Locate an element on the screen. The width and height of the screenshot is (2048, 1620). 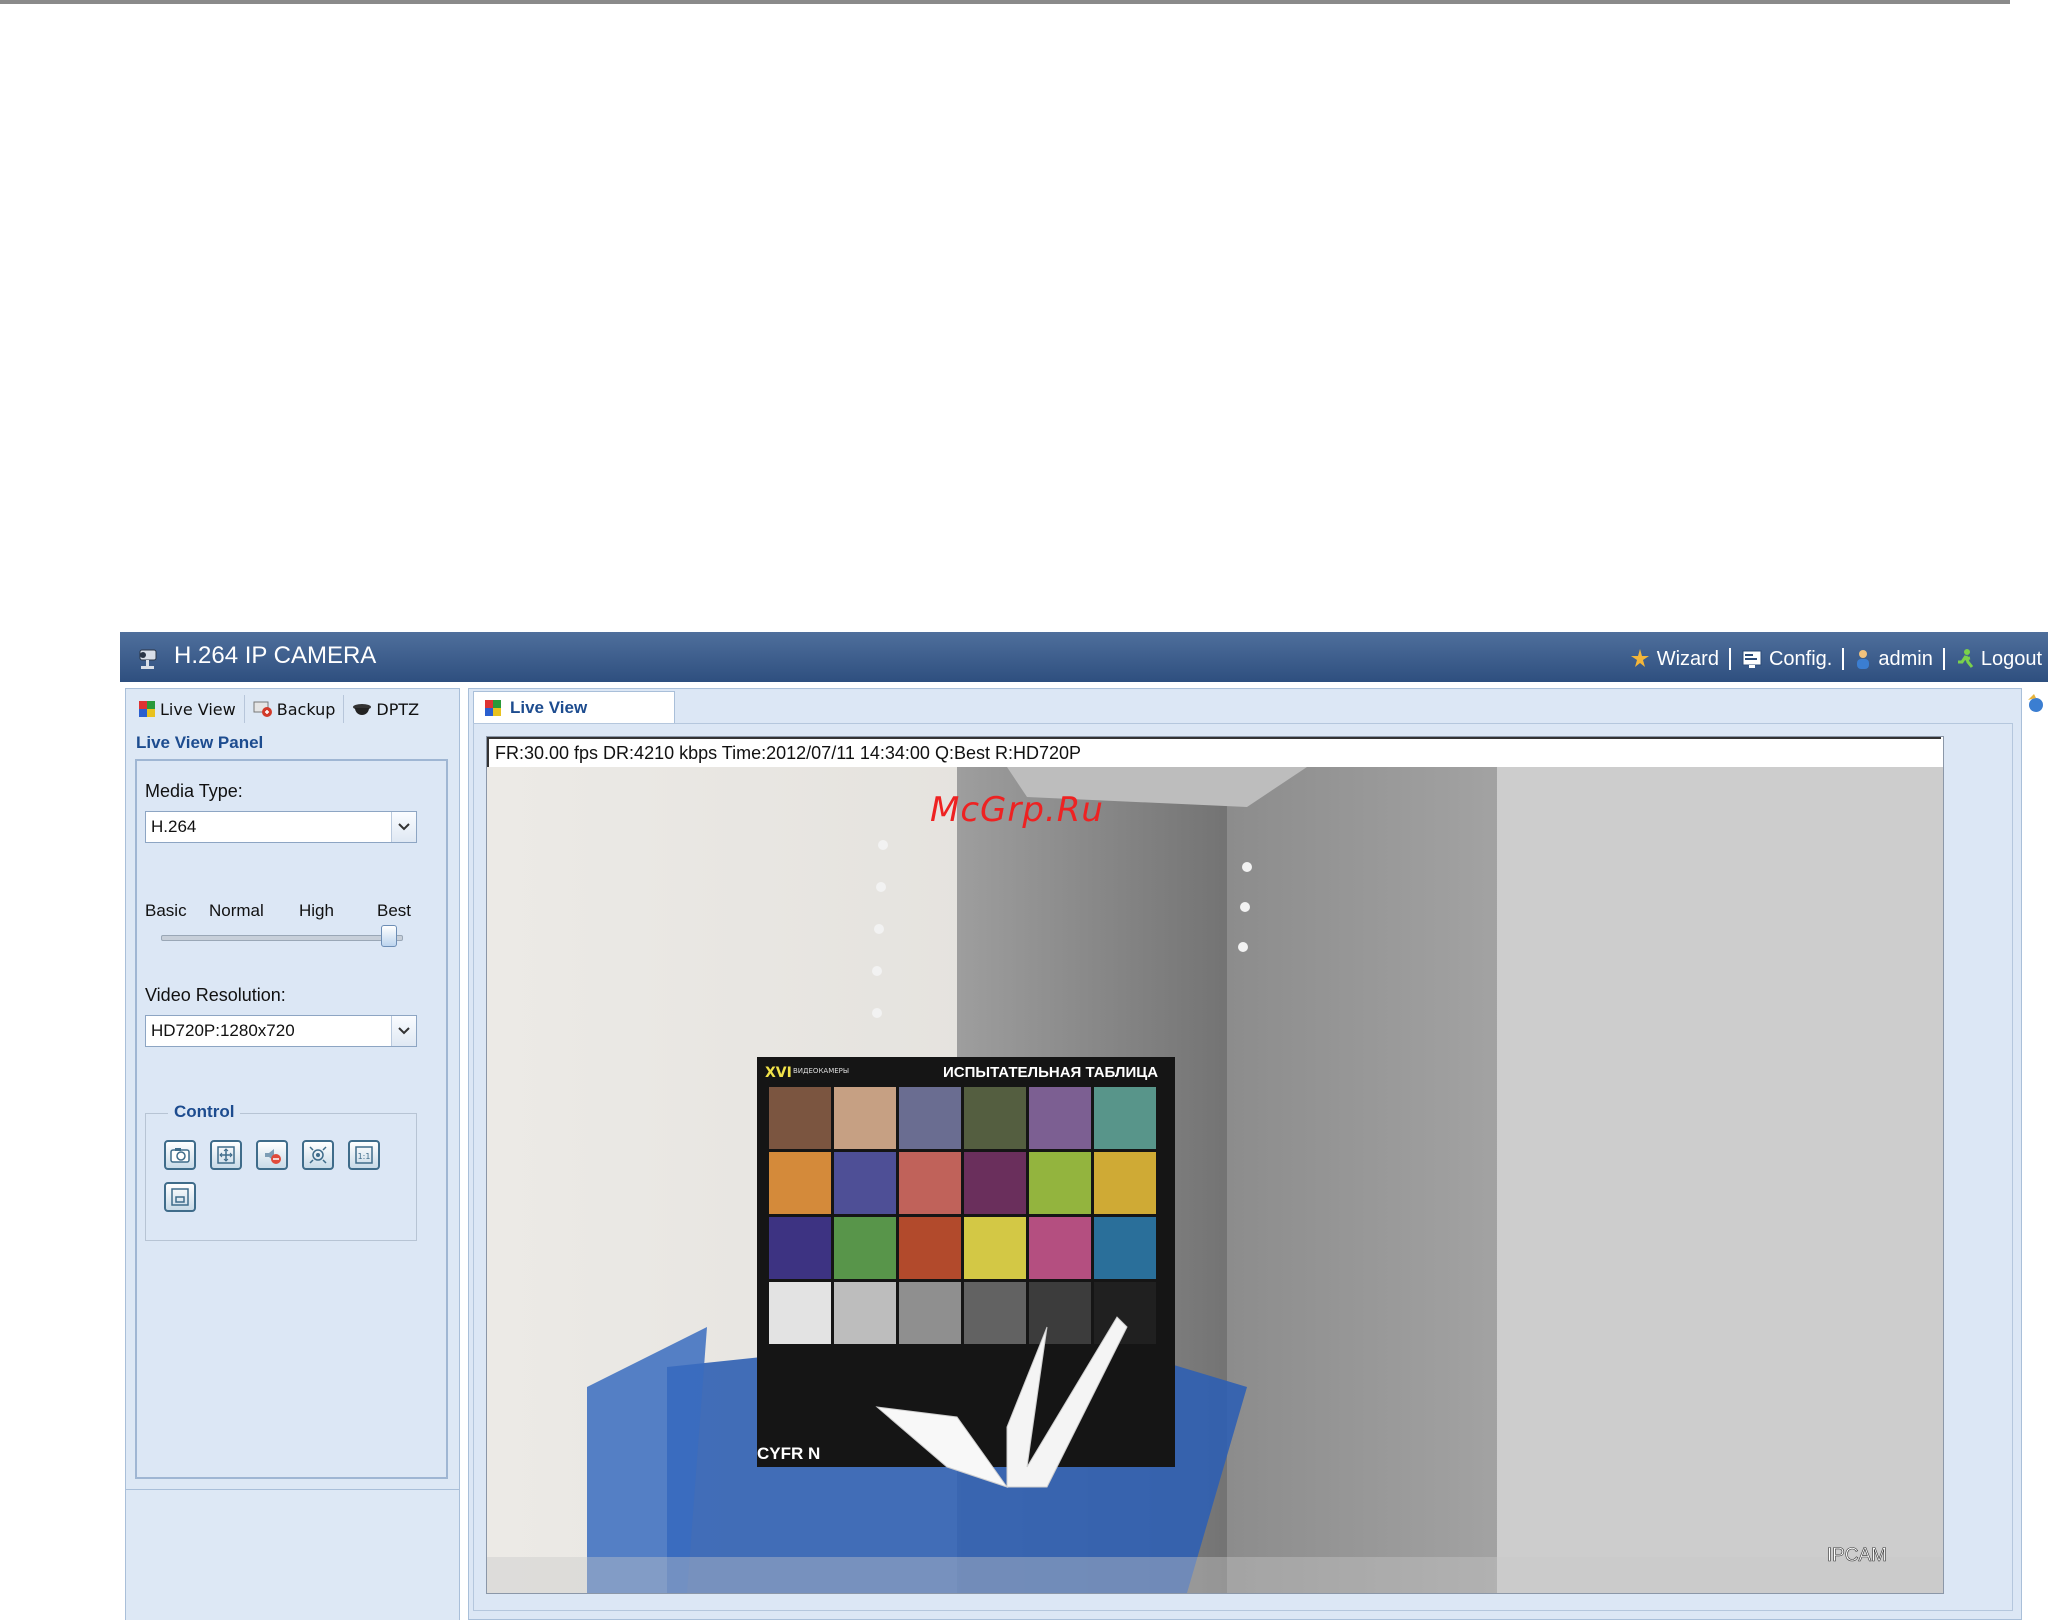
wizard-link: Wizard is located at coordinates (1674, 659).